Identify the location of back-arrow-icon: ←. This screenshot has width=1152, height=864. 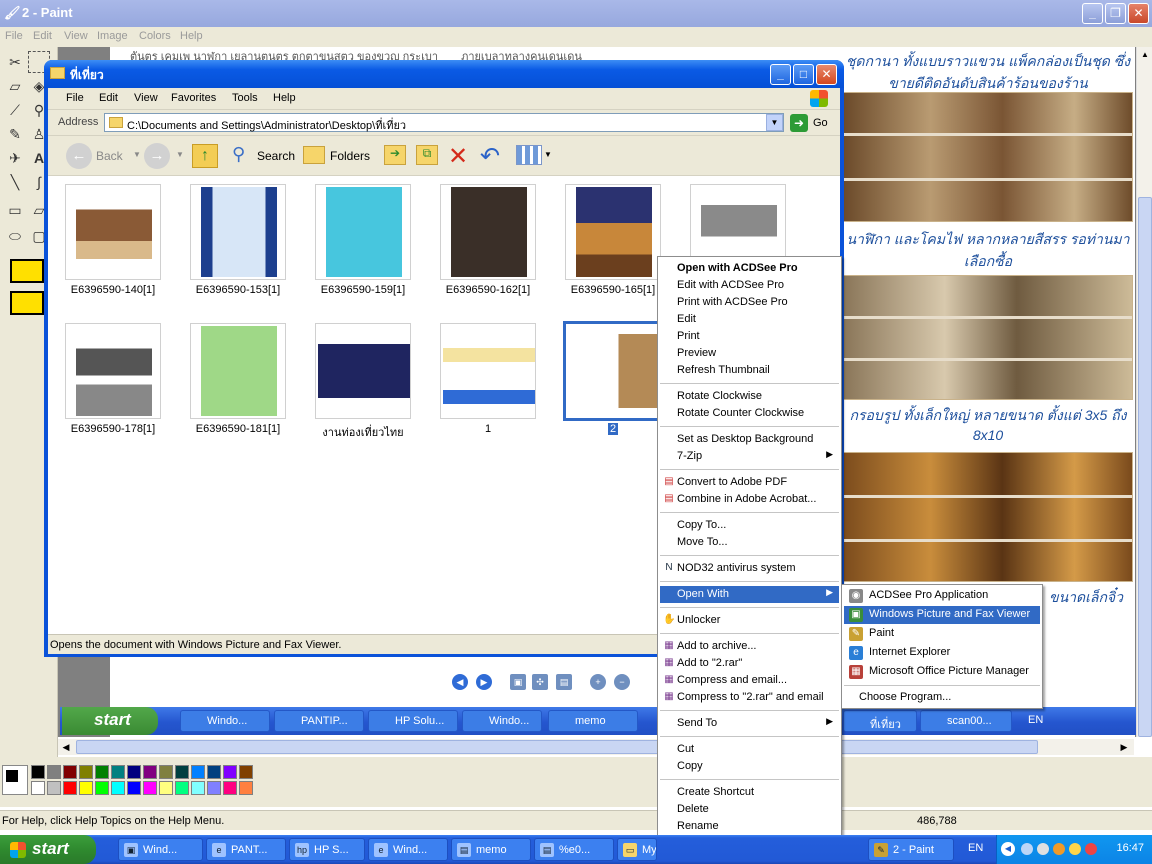
(79, 156).